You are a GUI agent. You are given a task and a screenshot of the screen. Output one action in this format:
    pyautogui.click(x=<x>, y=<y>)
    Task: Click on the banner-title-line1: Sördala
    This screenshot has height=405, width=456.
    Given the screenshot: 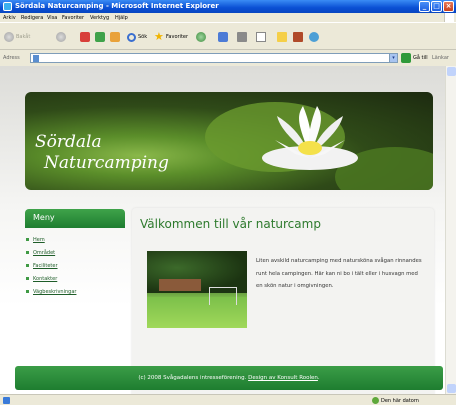 What is the action you would take?
    pyautogui.click(x=68, y=142)
    